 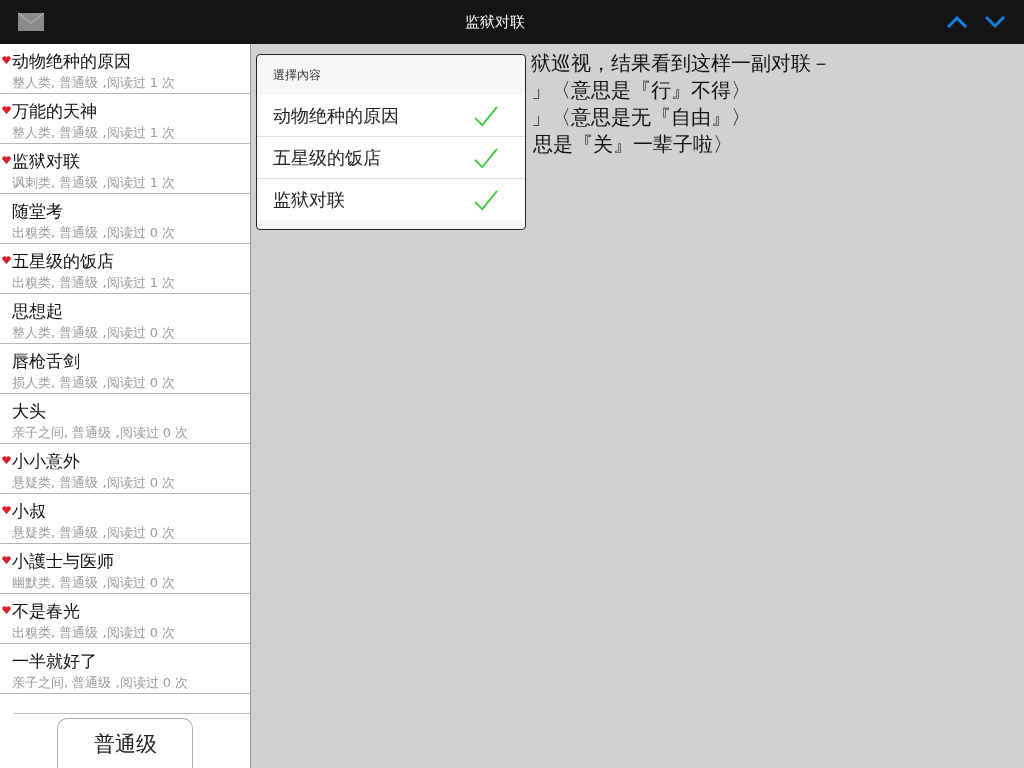 What do you see at coordinates (957, 22) in the screenshot?
I see `chevron-up-icon` at bounding box center [957, 22].